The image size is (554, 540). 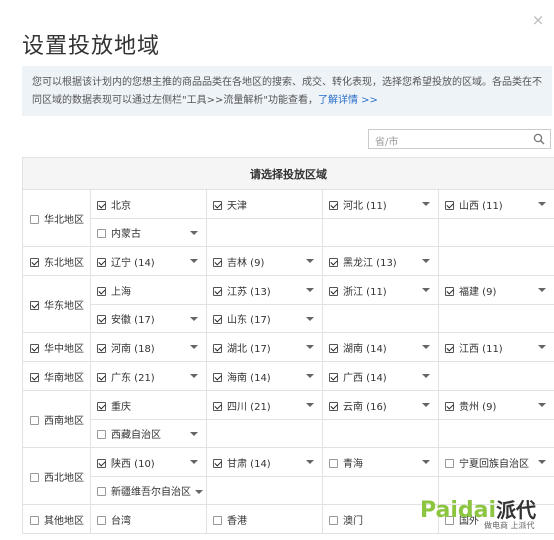 I want to click on province-cell: 四川 (21), so click(x=264, y=405).